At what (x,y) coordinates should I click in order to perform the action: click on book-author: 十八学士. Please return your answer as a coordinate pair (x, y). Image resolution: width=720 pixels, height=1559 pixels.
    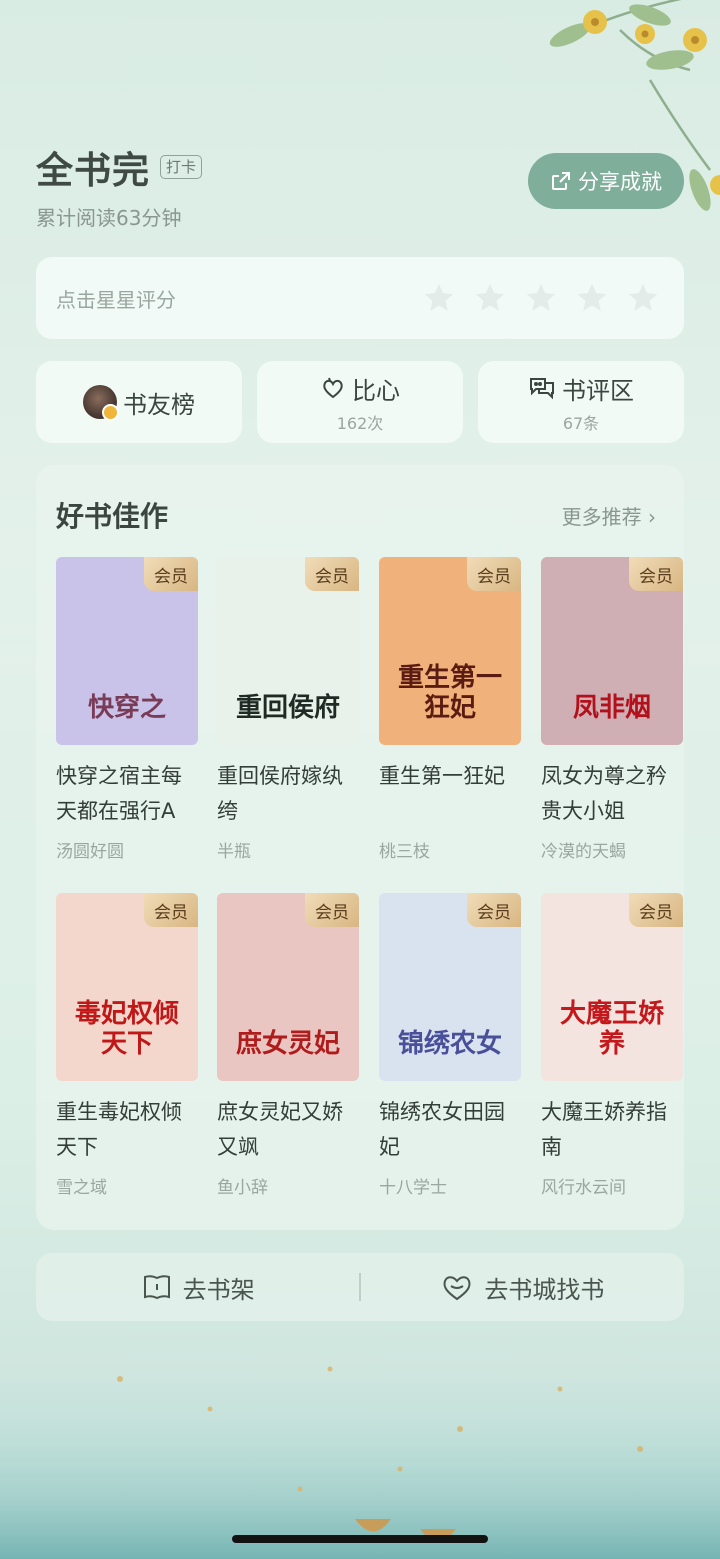
    Looking at the image, I should click on (413, 1188).